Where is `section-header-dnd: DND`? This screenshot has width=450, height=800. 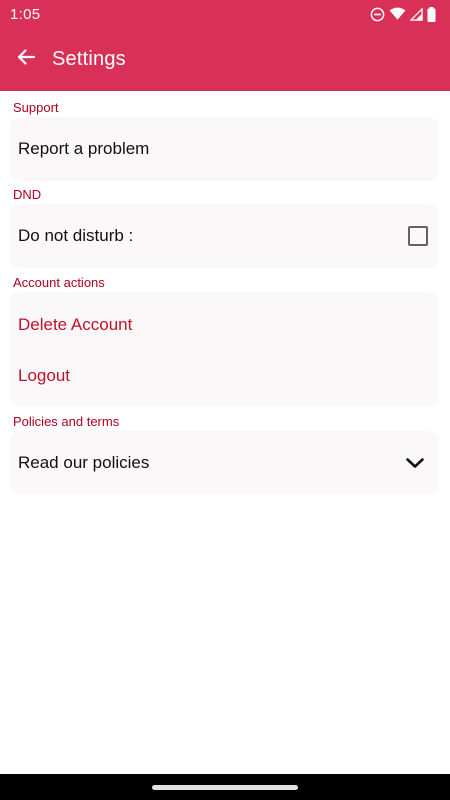
section-header-dnd: DND is located at coordinates (27, 194).